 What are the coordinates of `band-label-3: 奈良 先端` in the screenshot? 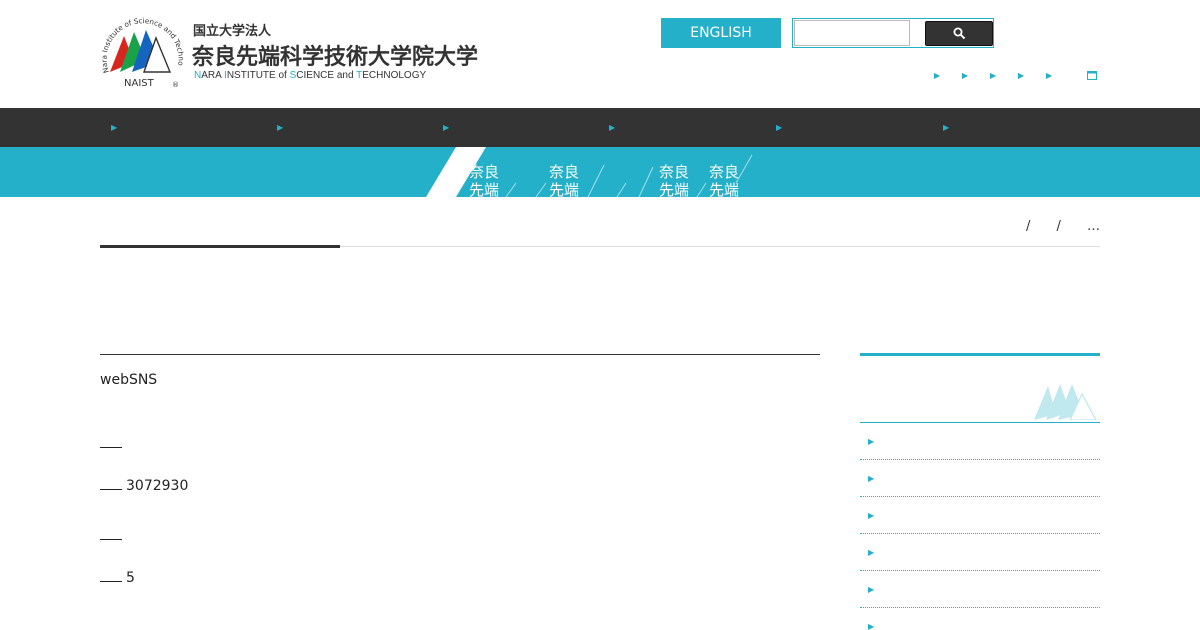 It's located at (673, 180).